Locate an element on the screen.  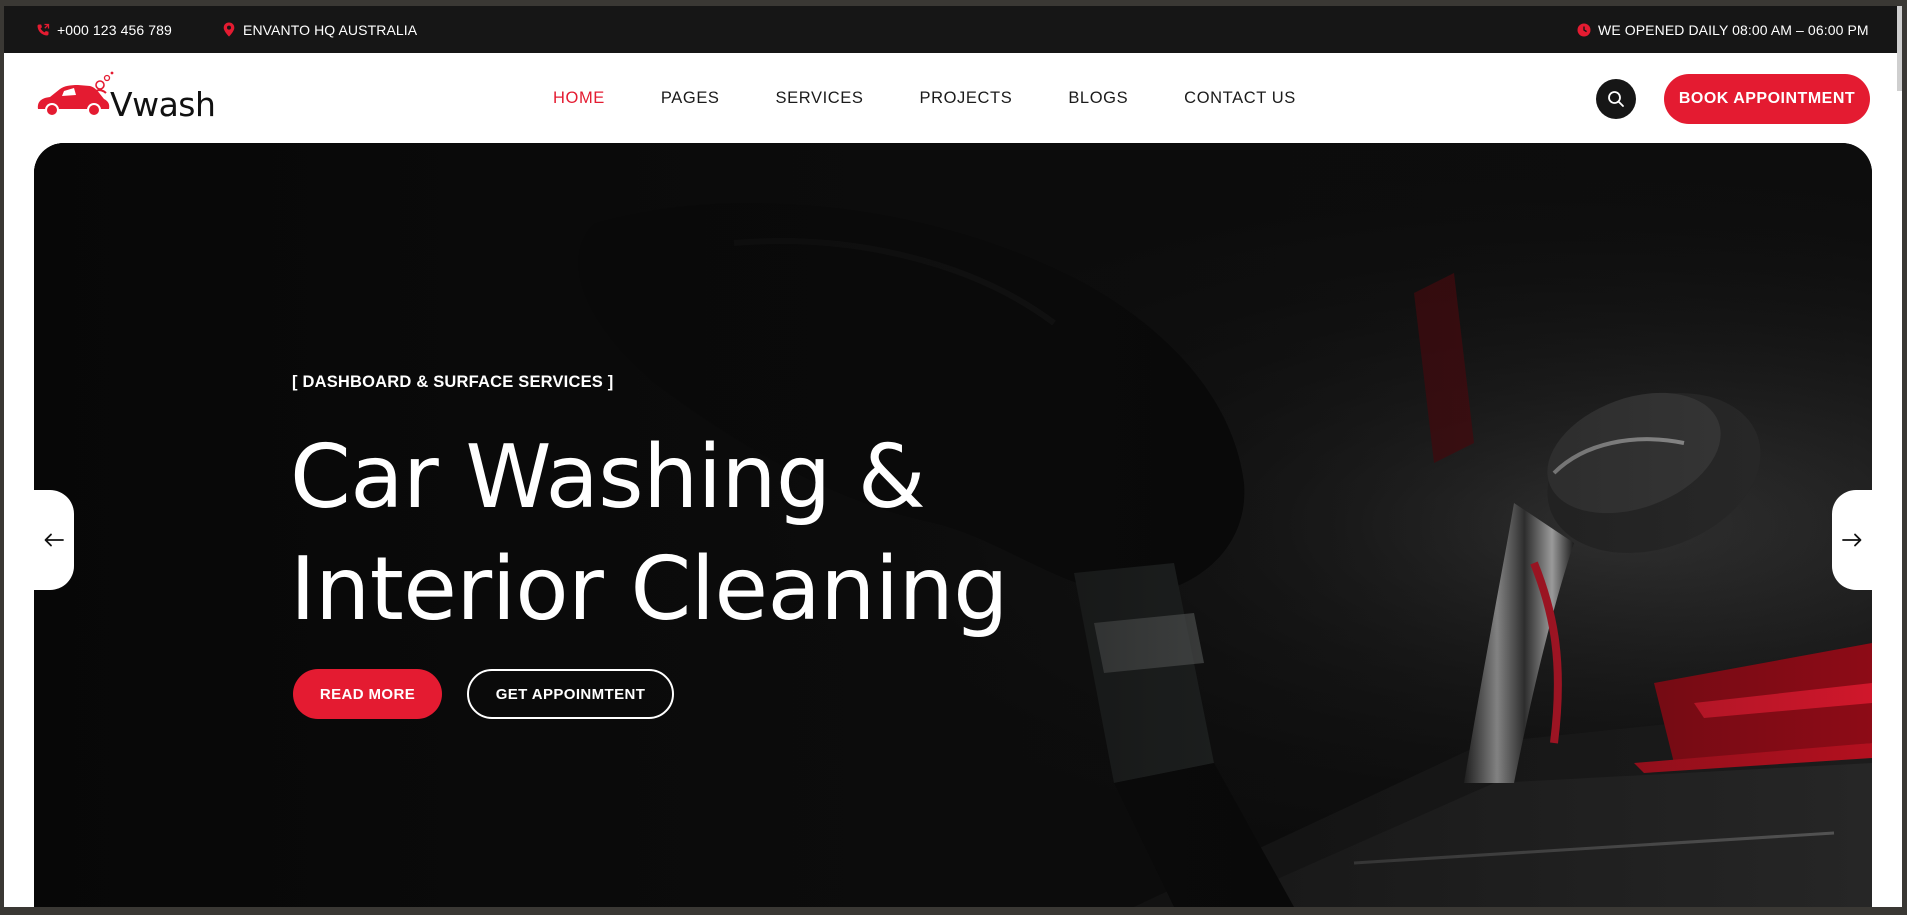
clock-icon is located at coordinates (1584, 30).